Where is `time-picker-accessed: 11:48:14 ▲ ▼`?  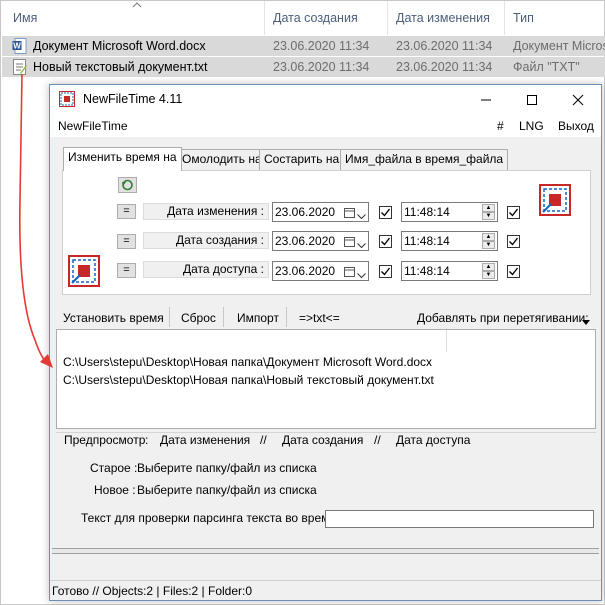
time-picker-accessed: 11:48:14 ▲ ▼ is located at coordinates (449, 271).